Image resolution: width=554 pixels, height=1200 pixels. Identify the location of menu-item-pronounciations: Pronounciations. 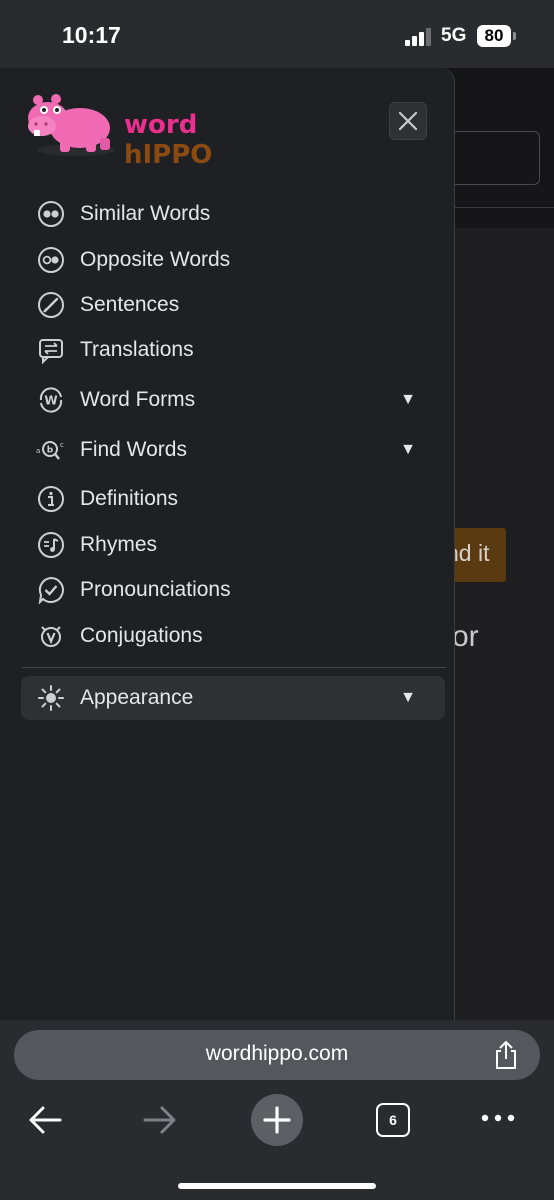
(229, 590).